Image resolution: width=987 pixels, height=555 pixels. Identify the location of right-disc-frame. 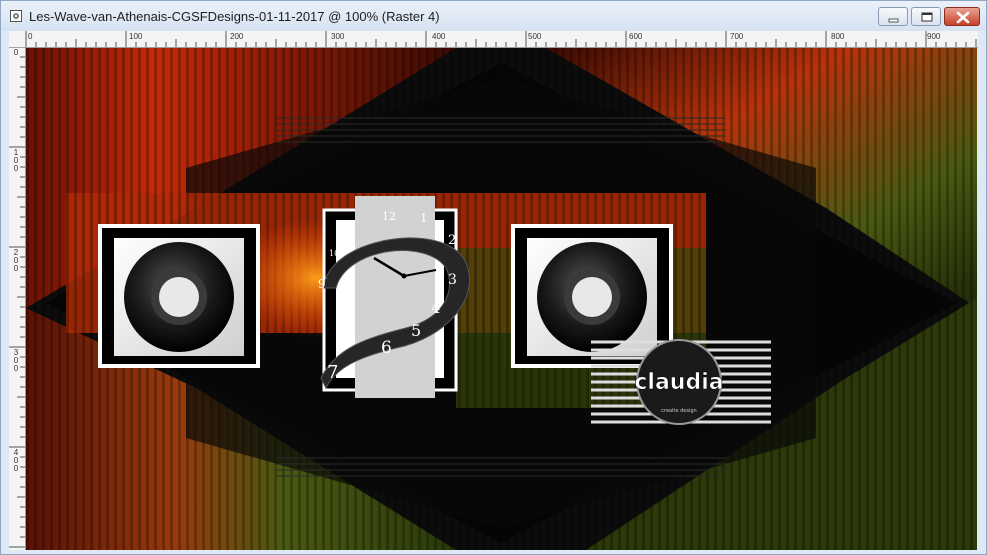
(592, 296).